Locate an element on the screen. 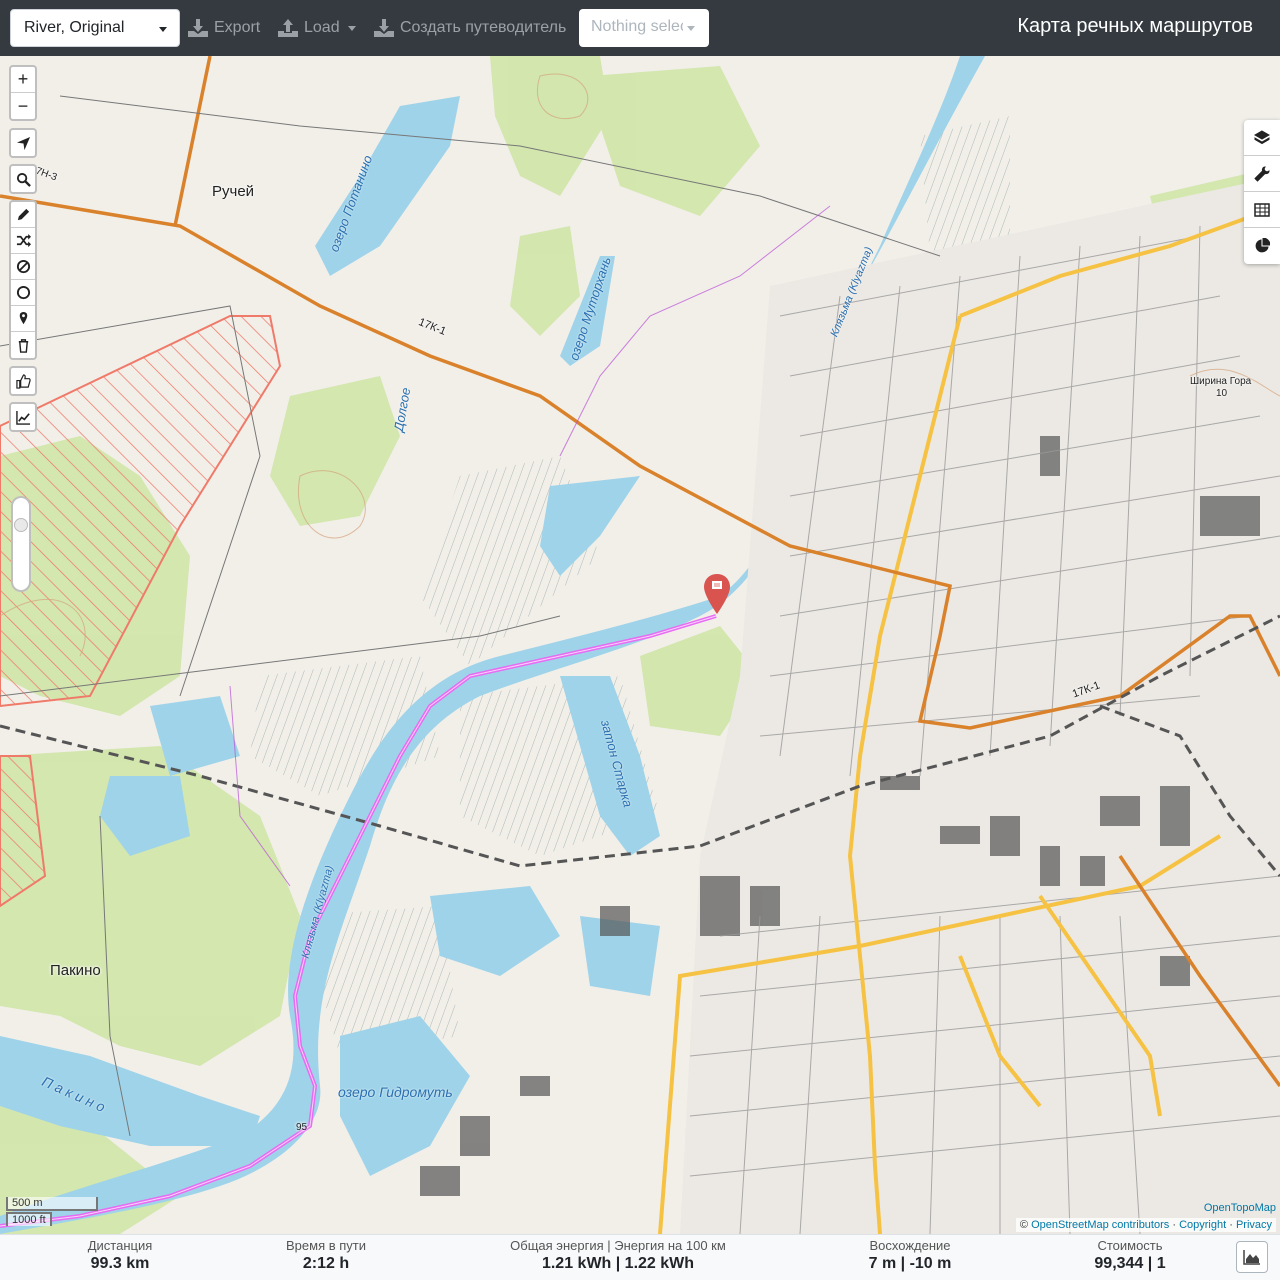 Image resolution: width=1280 pixels, height=1280 pixels. delete-route-button is located at coordinates (23, 345).